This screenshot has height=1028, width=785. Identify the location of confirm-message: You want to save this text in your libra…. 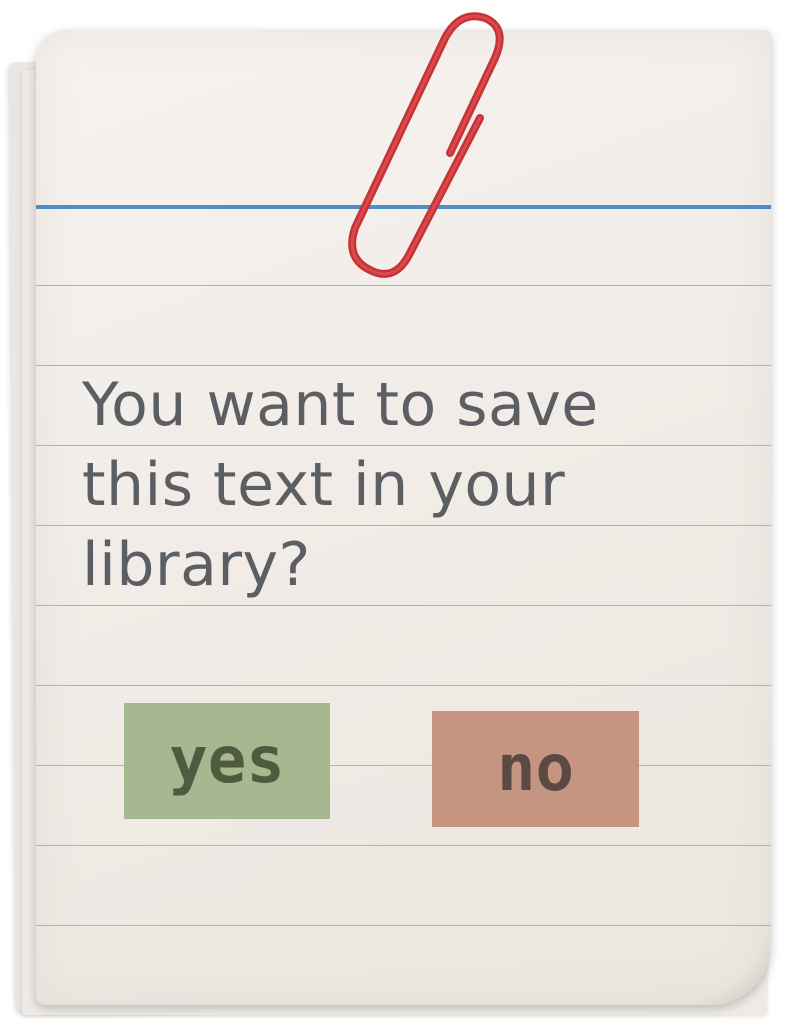
(340, 485).